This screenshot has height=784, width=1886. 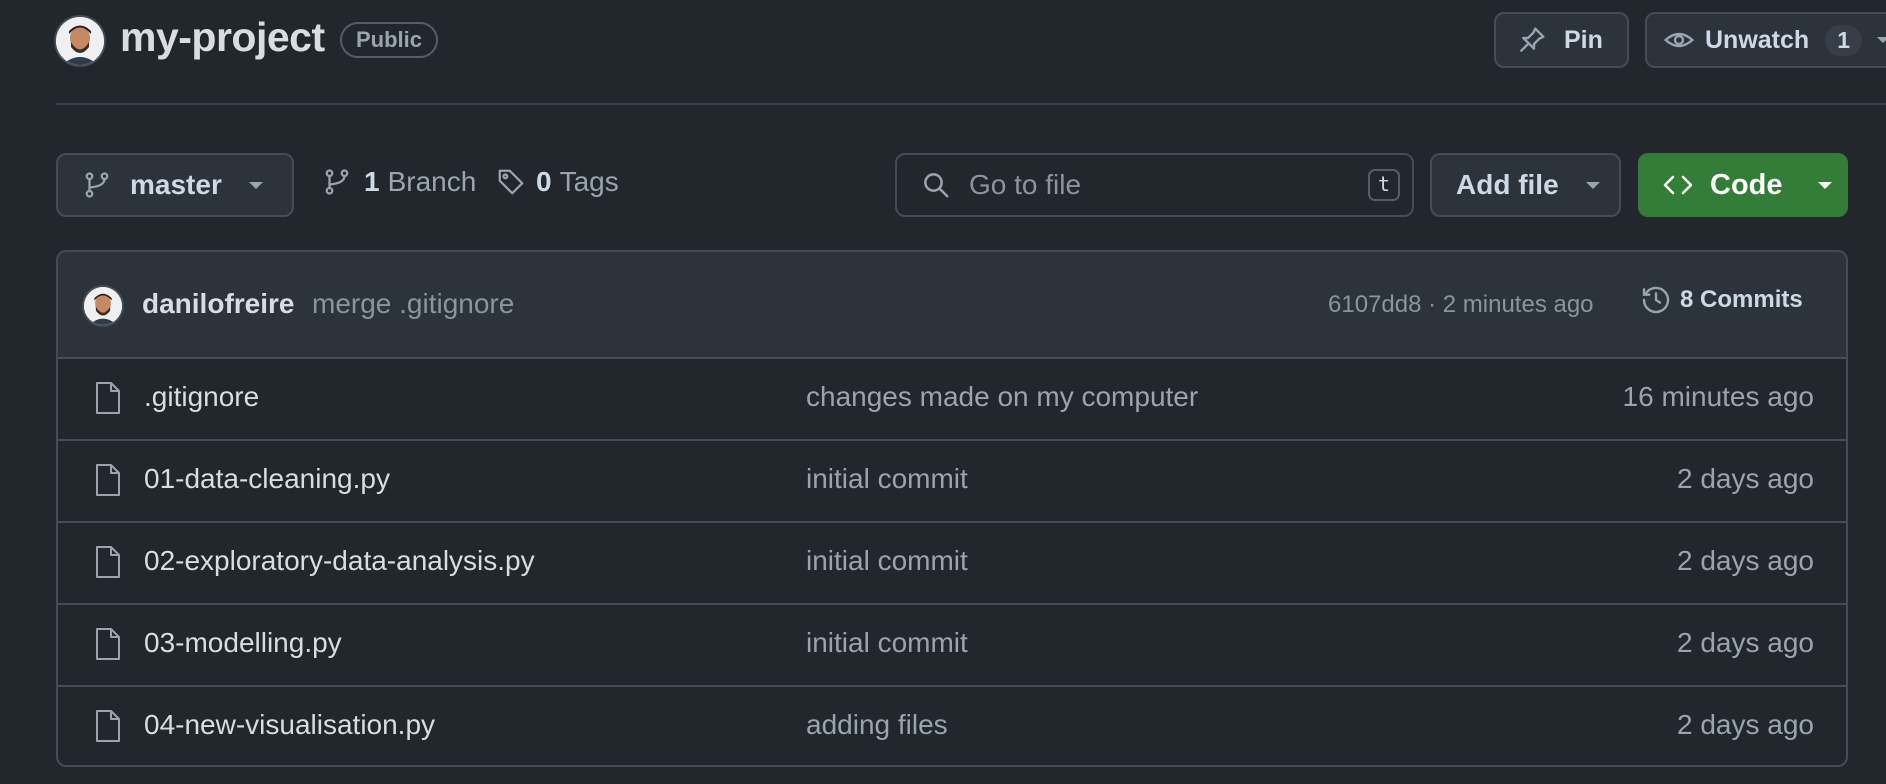 What do you see at coordinates (372, 181) in the screenshot?
I see `branch-count: 1` at bounding box center [372, 181].